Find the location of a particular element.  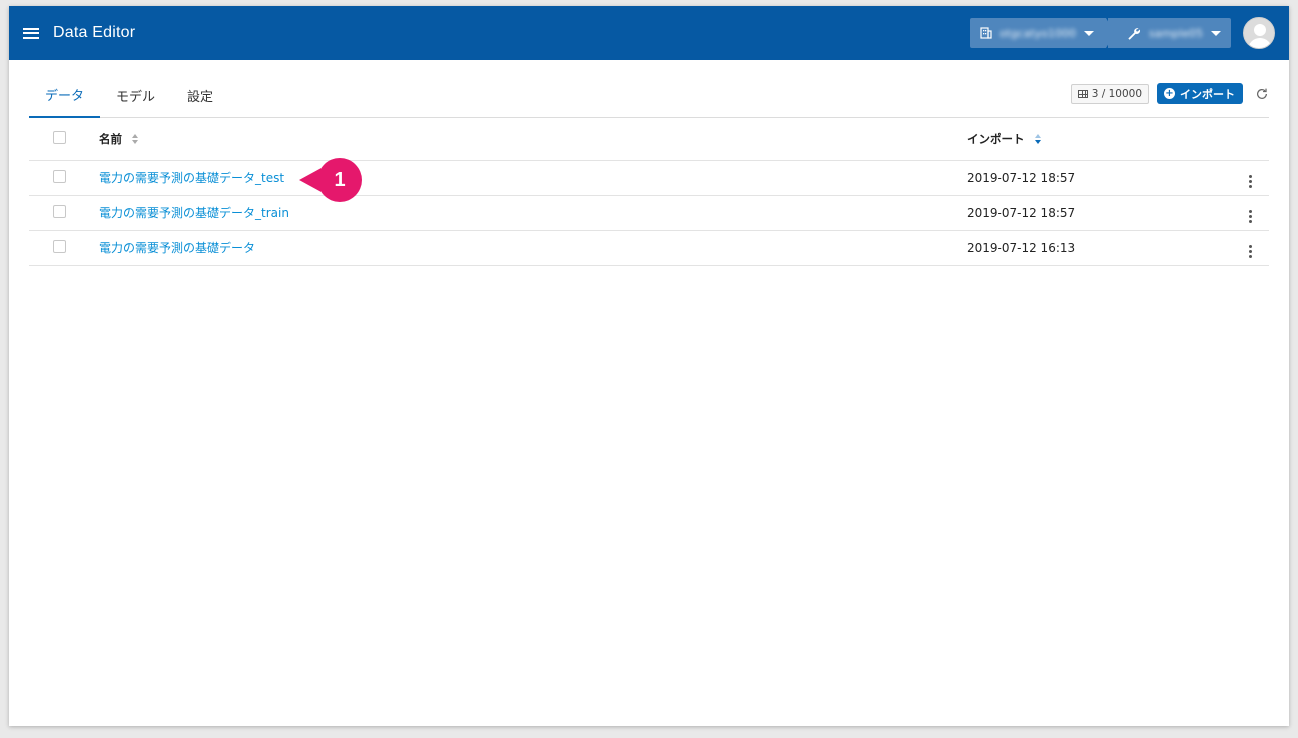

refresh-icon is located at coordinates (1262, 94).